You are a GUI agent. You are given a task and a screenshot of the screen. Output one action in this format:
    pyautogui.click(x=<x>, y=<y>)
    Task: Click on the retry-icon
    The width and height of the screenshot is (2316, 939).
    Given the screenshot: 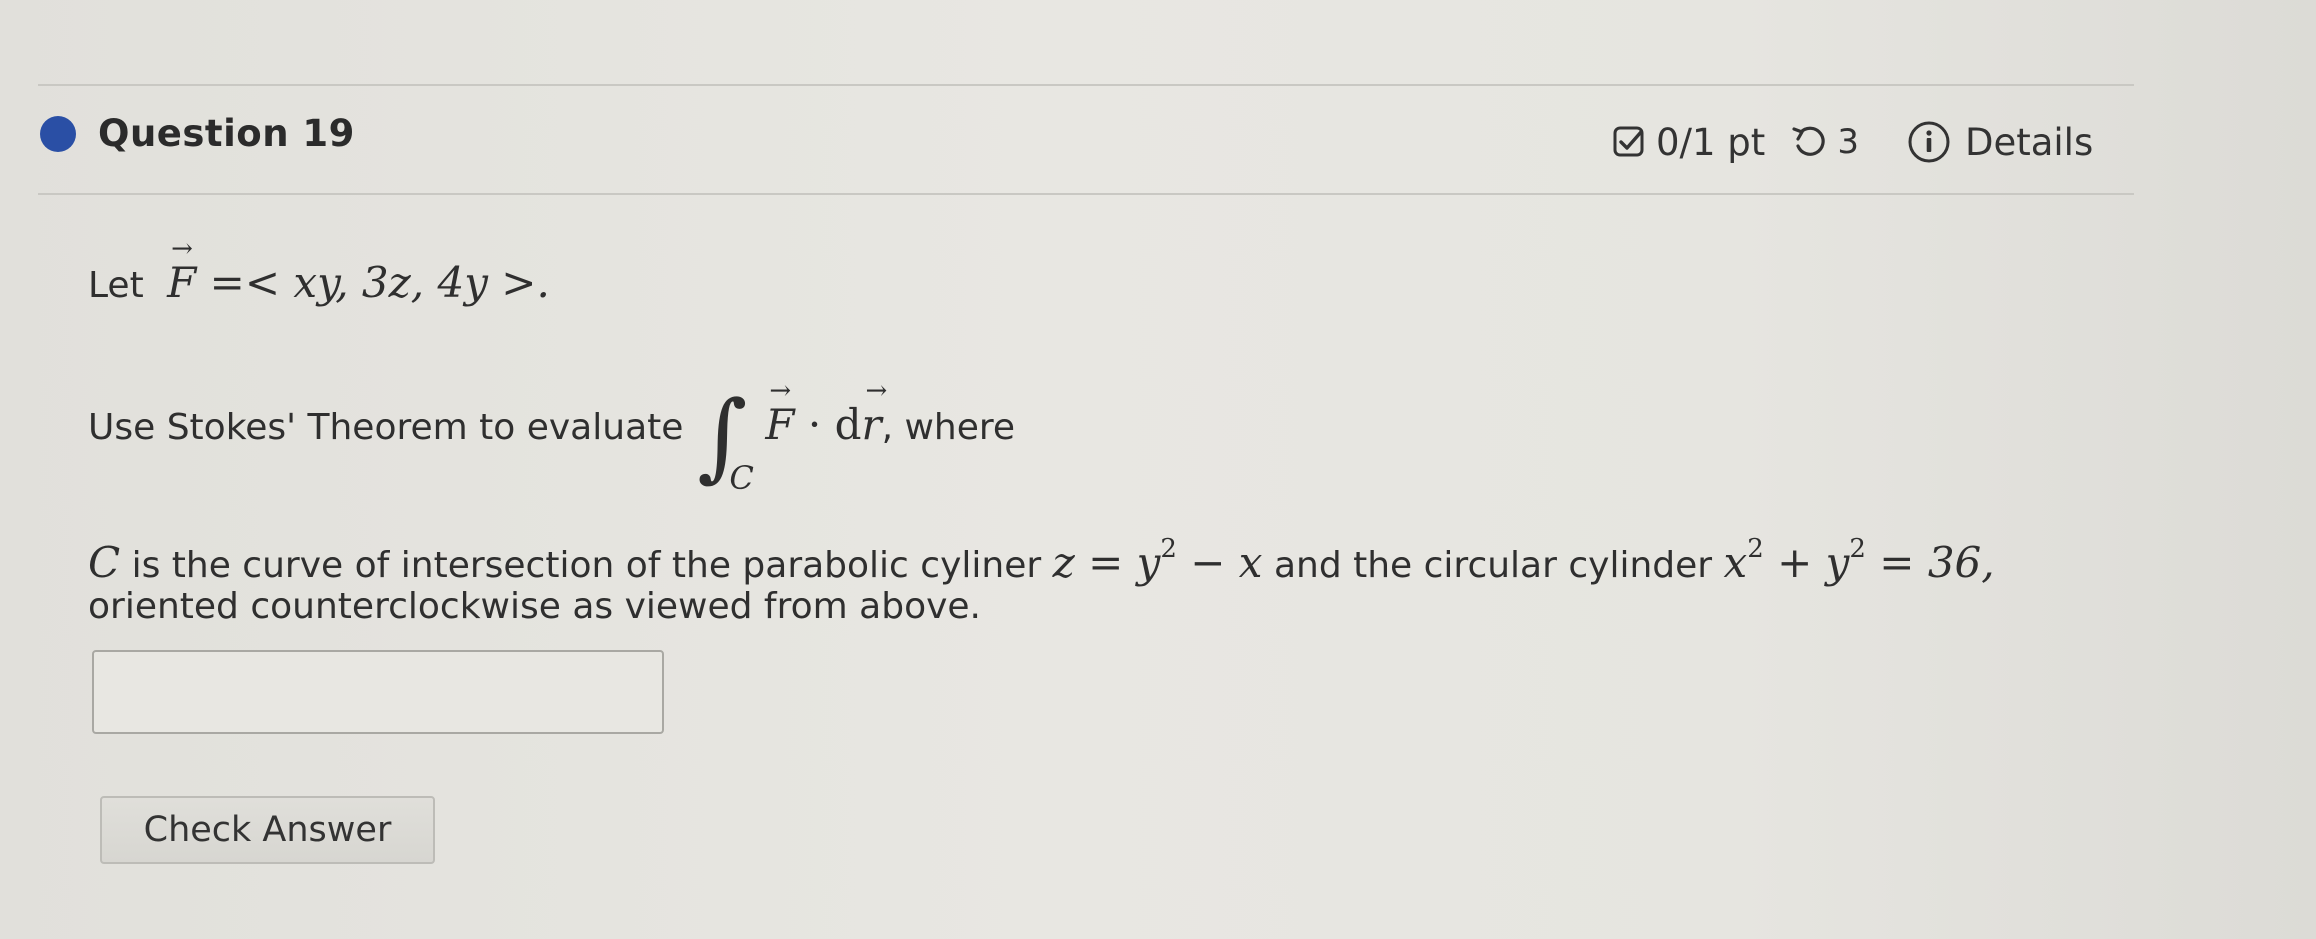 What is the action you would take?
    pyautogui.click(x=1810, y=142)
    